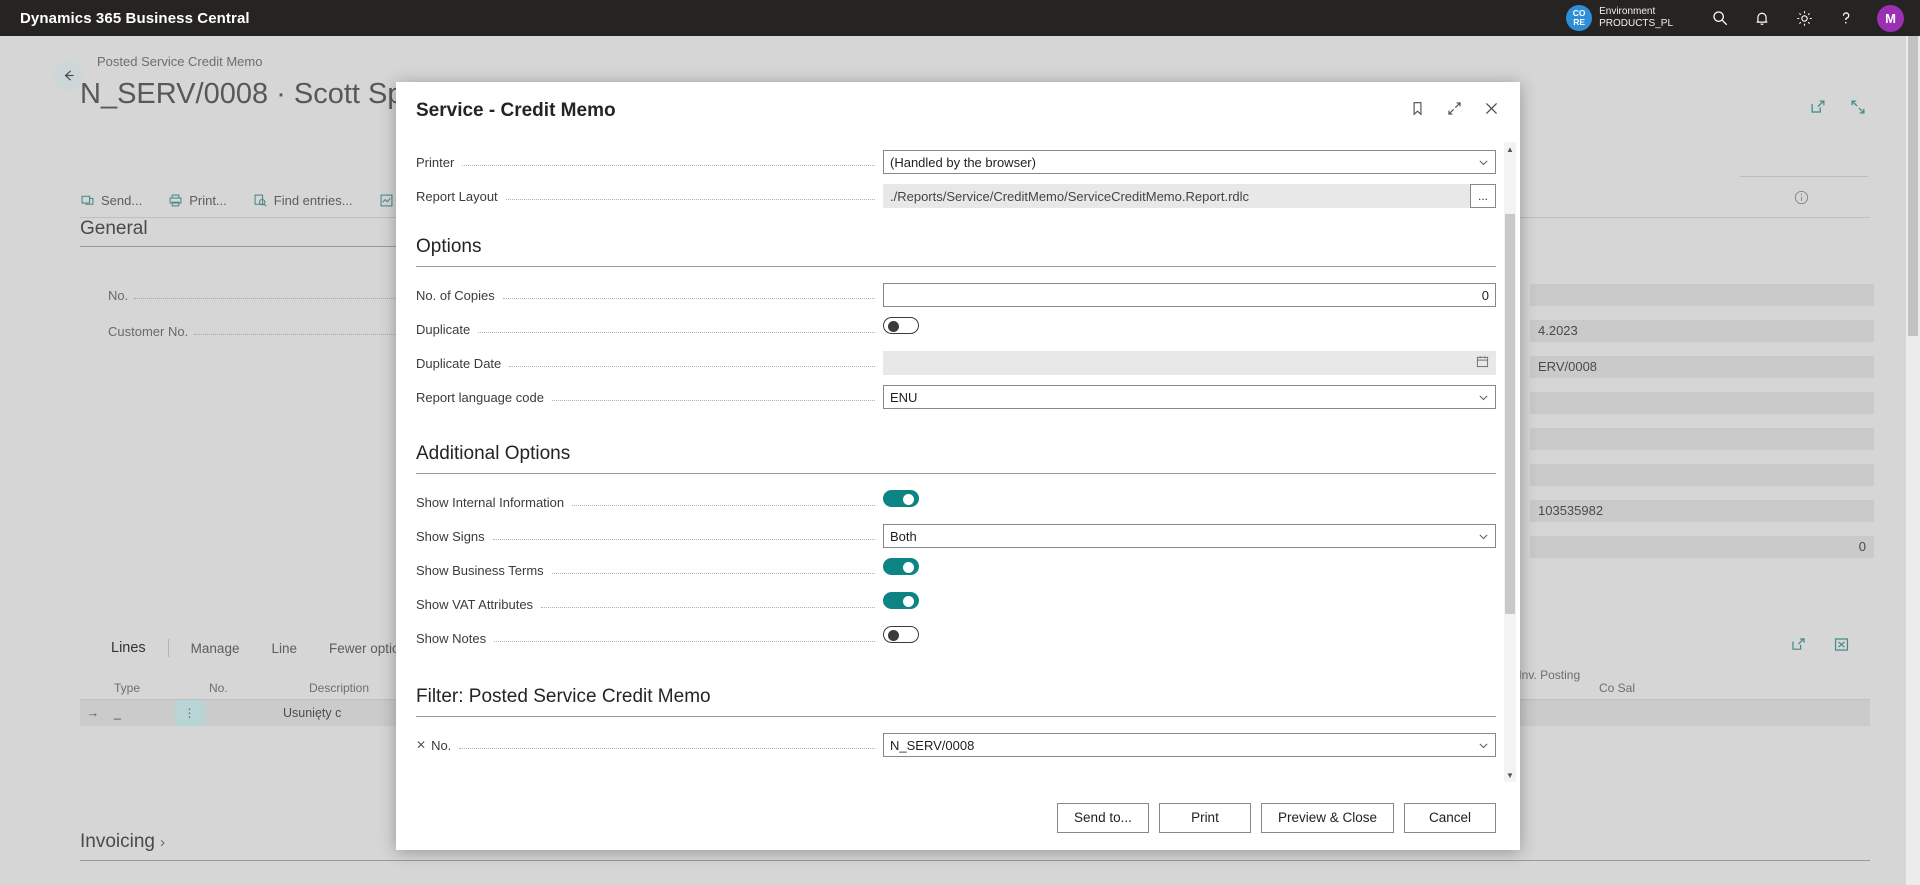  I want to click on user-avatar: M, so click(1890, 18).